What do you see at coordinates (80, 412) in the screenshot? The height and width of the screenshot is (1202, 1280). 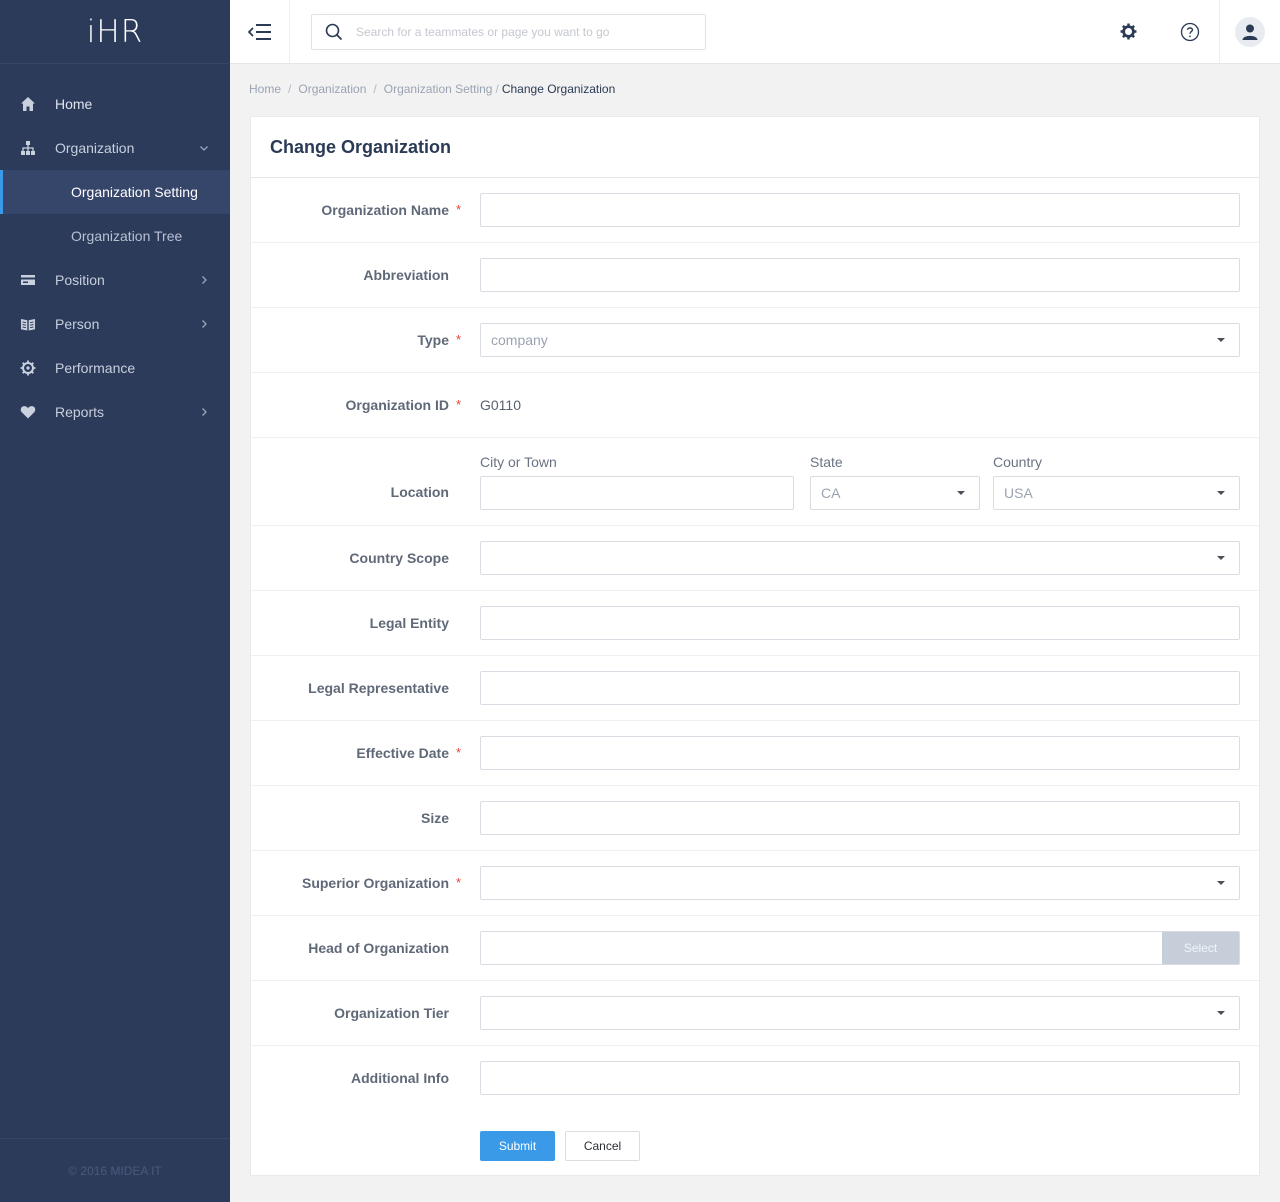 I see `sidebar-item-label: Reports` at bounding box center [80, 412].